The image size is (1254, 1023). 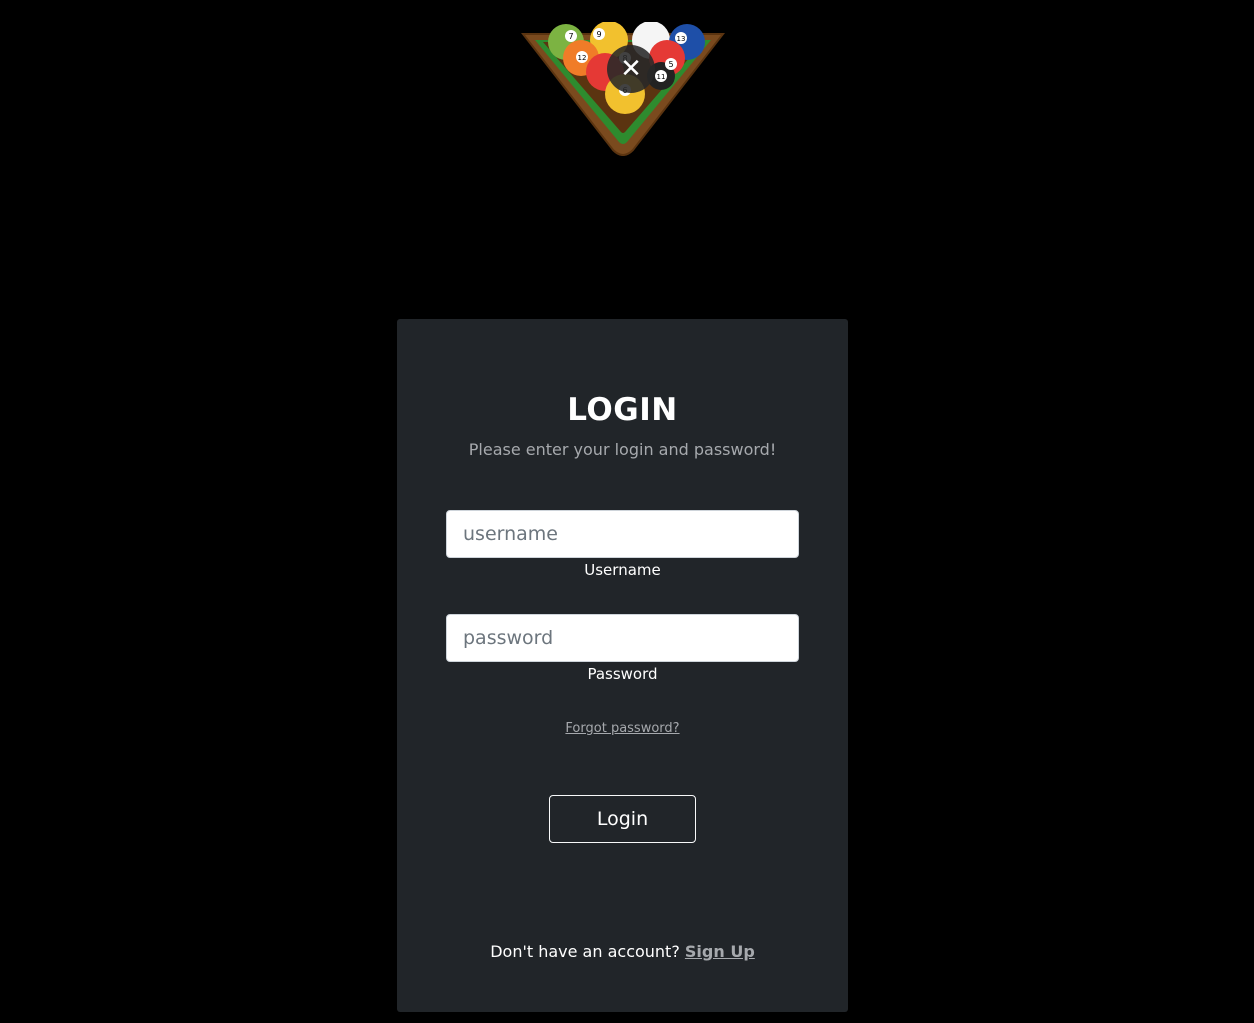 What do you see at coordinates (720, 951) in the screenshot?
I see `signup-link: Sign Up` at bounding box center [720, 951].